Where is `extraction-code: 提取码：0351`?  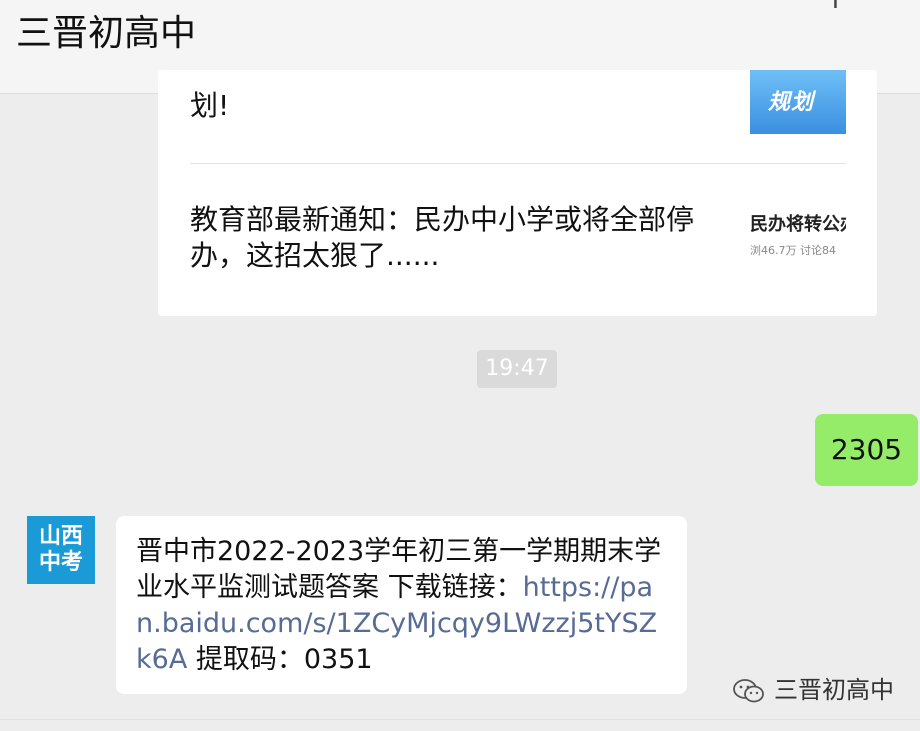
extraction-code: 提取码：0351 is located at coordinates (280, 659).